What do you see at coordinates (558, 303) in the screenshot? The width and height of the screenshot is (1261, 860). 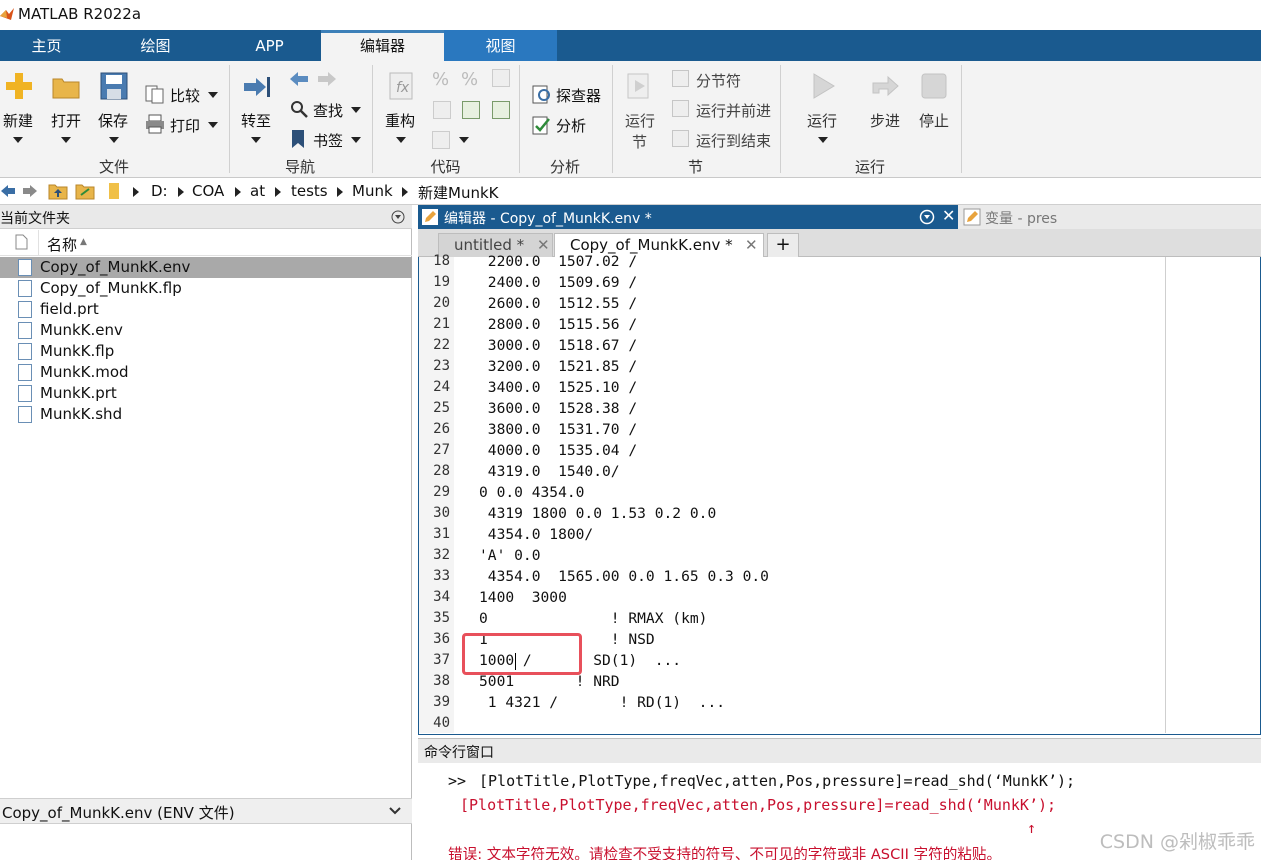 I see `code-line: 2600.0 1512.55 /` at bounding box center [558, 303].